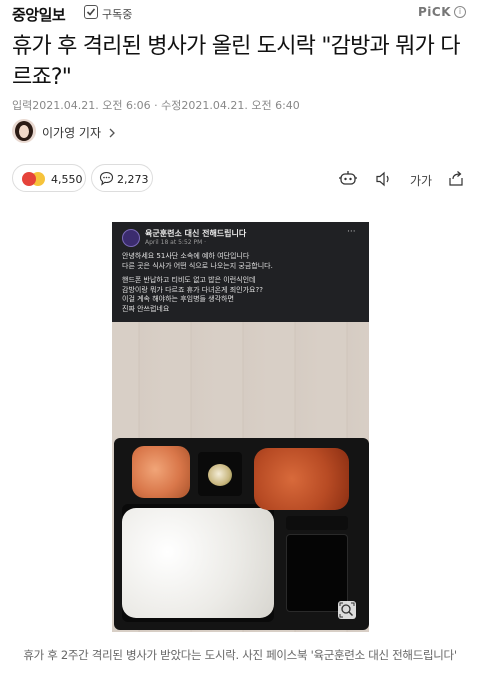 The width and height of the screenshot is (480, 684). I want to click on side-dish, so click(220, 475).